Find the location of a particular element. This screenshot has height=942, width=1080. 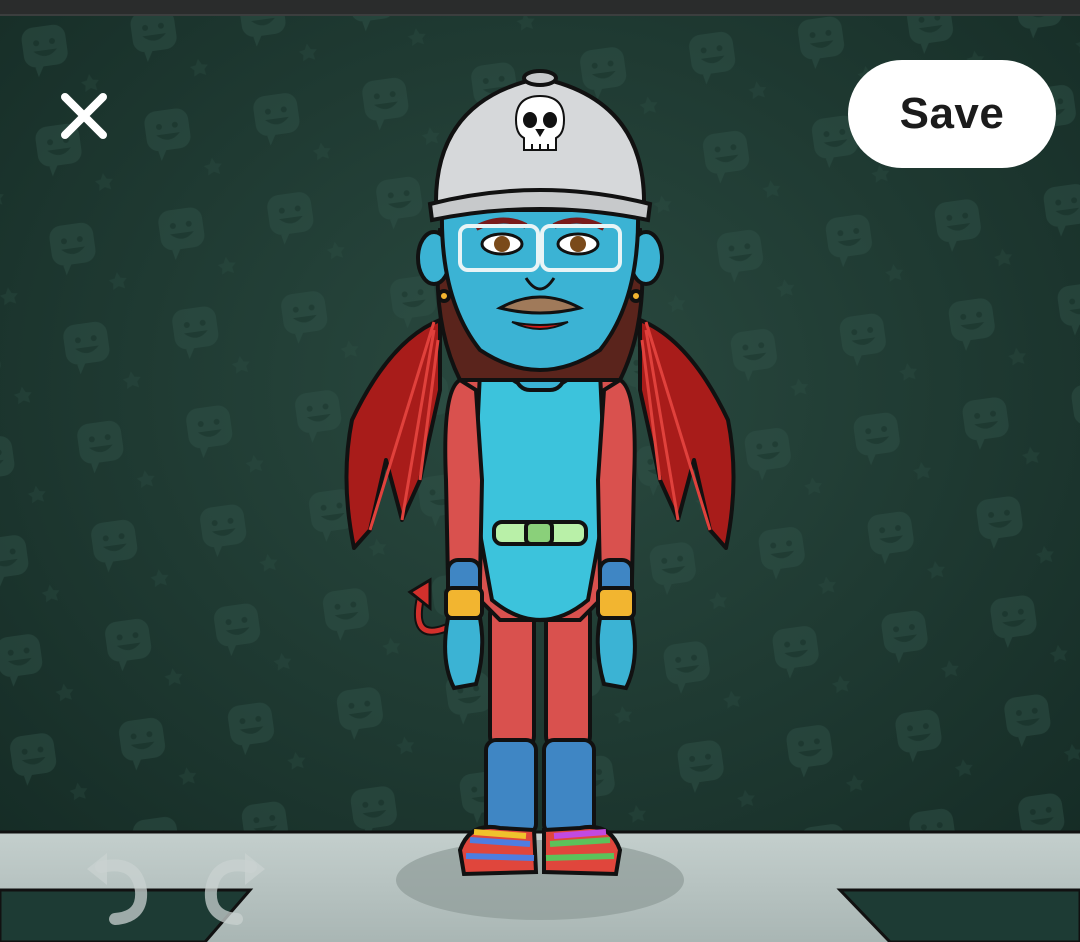

status-bar is located at coordinates (540, 8).